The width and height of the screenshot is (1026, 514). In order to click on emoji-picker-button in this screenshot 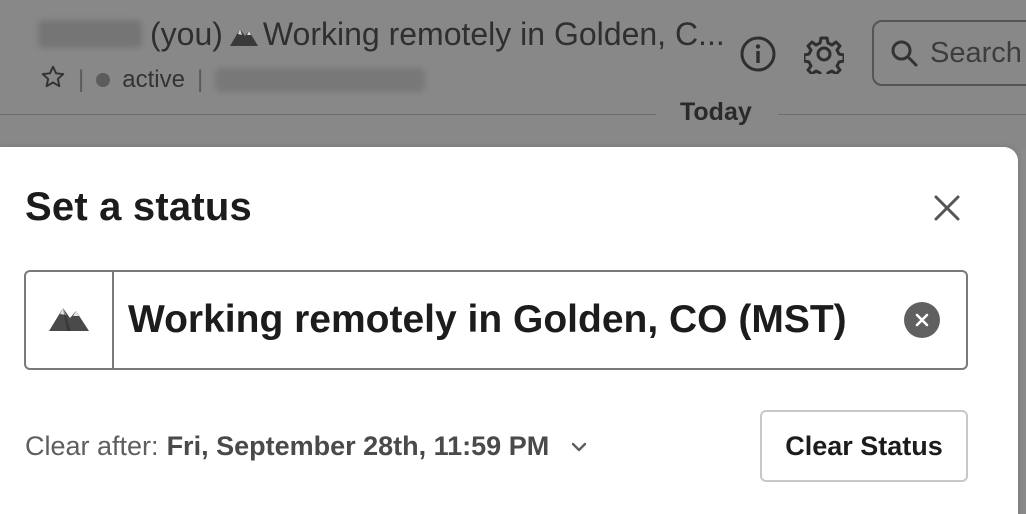, I will do `click(70, 320)`.